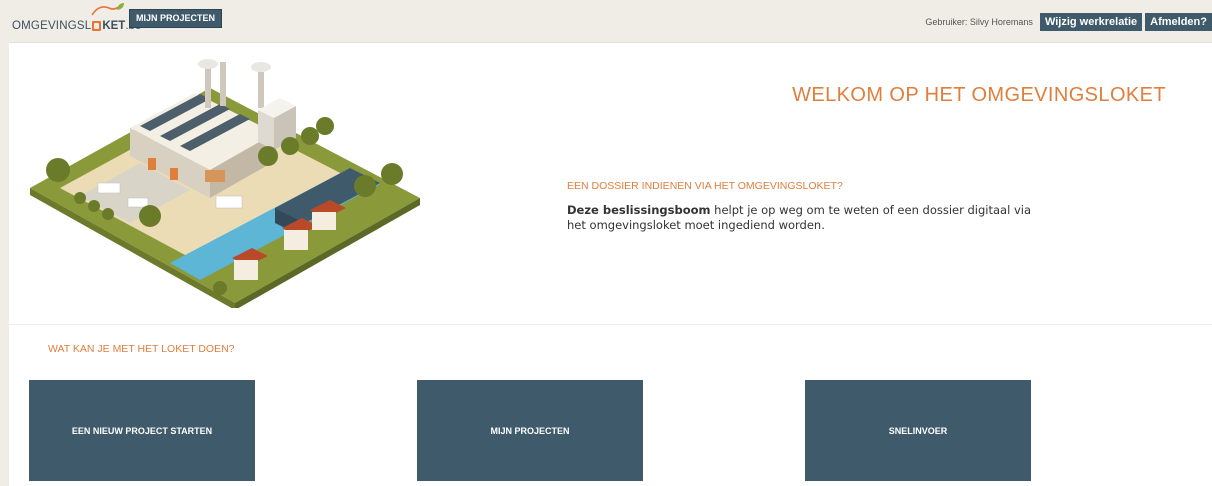 This screenshot has height=486, width=1212. What do you see at coordinates (639, 210) in the screenshot?
I see `decision-tree-link: Deze beslissingsboom` at bounding box center [639, 210].